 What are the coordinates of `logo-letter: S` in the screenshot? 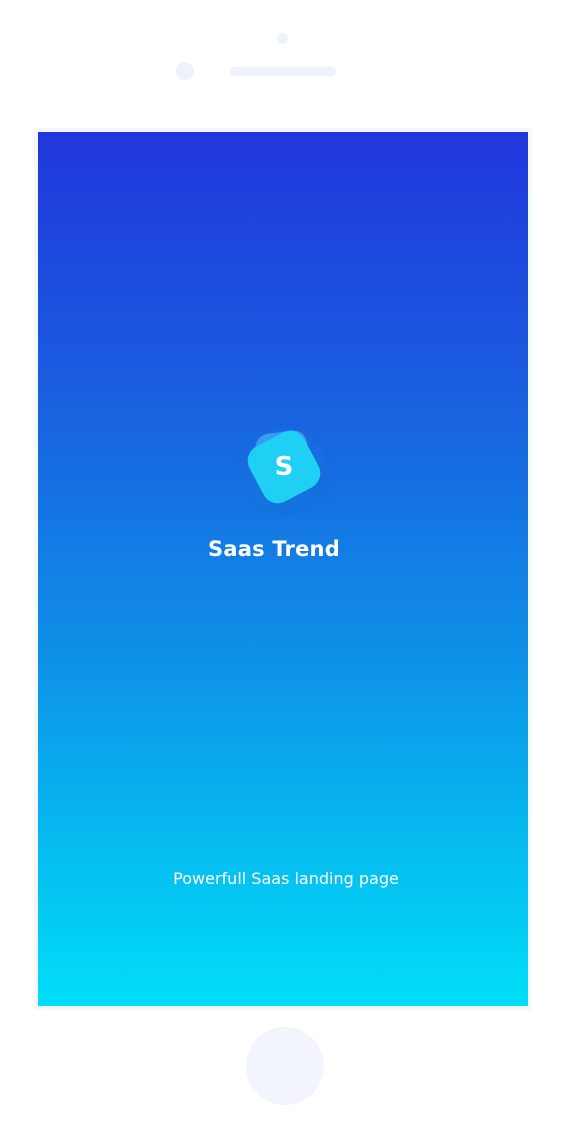 It's located at (284, 467).